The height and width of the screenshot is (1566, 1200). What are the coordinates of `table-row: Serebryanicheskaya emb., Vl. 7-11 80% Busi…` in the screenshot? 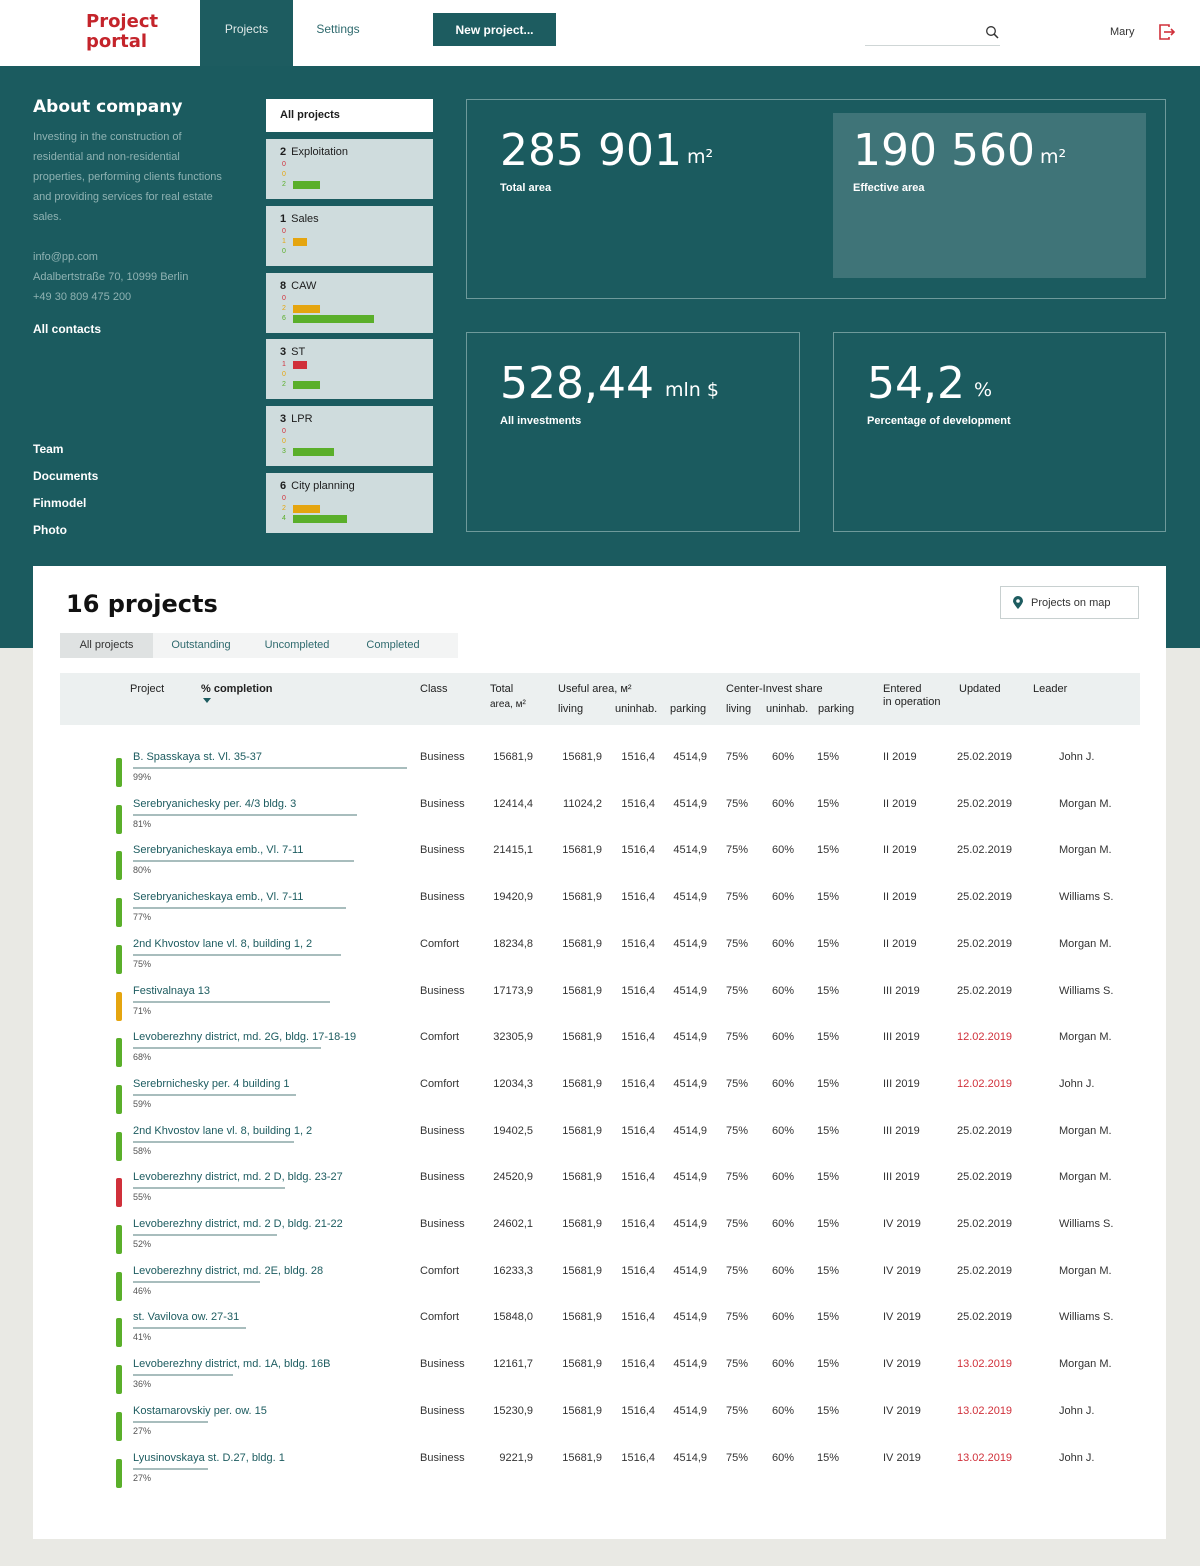 It's located at (599, 865).